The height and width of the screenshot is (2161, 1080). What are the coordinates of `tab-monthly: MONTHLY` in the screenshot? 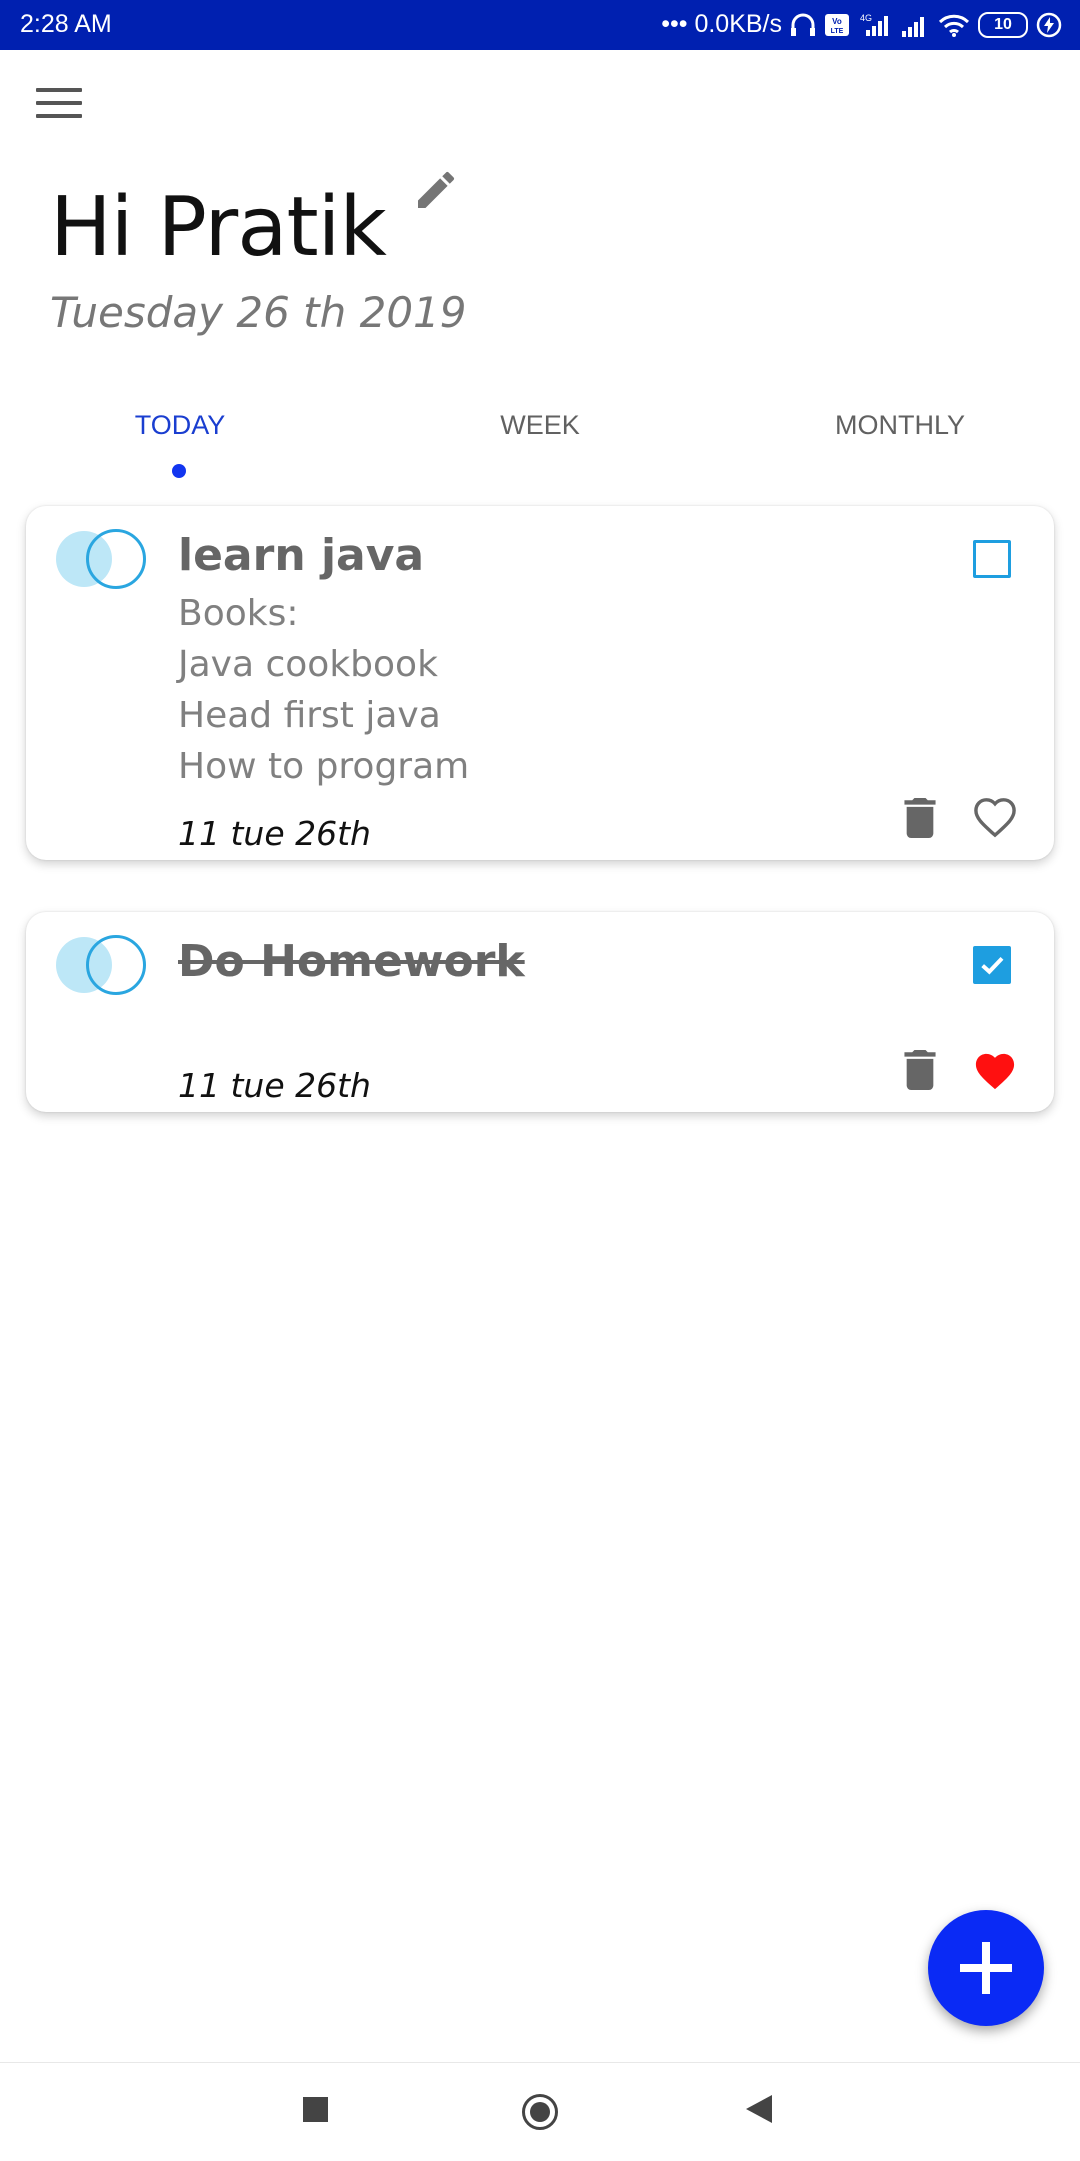 It's located at (900, 425).